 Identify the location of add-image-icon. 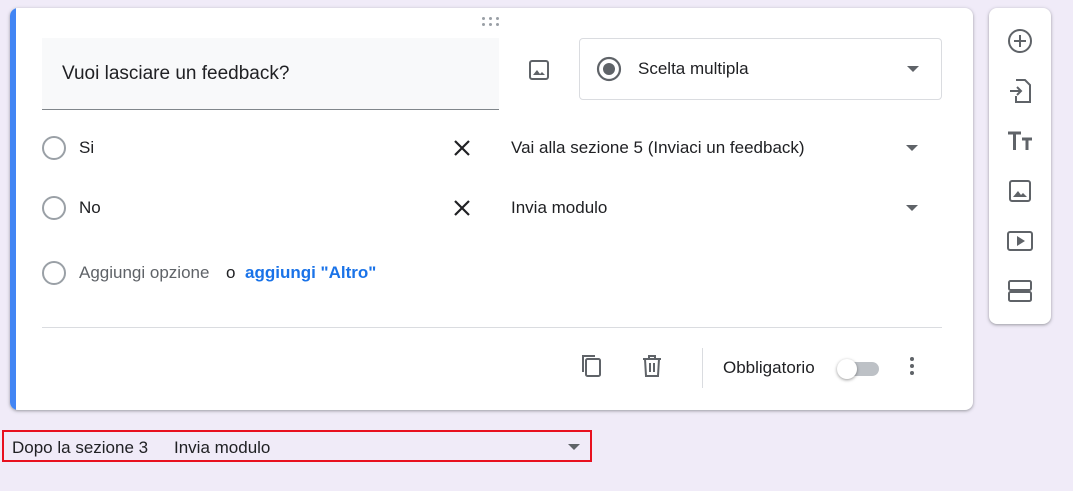
(1020, 191).